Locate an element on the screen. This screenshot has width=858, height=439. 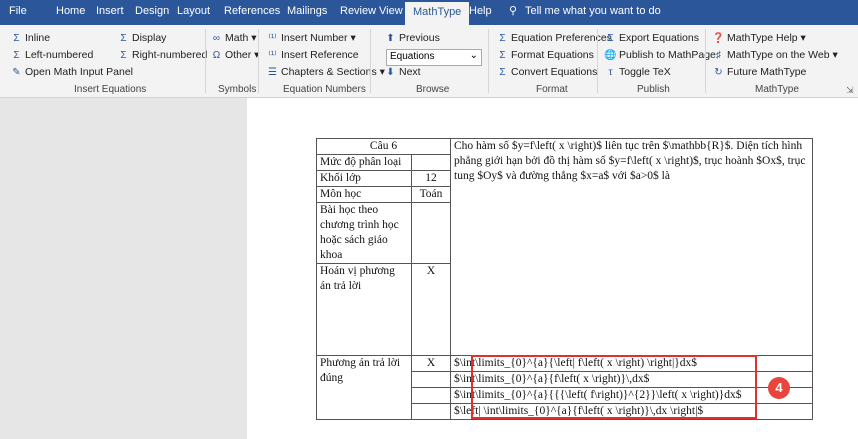
refresh-icon: ↻ is located at coordinates (718, 72).